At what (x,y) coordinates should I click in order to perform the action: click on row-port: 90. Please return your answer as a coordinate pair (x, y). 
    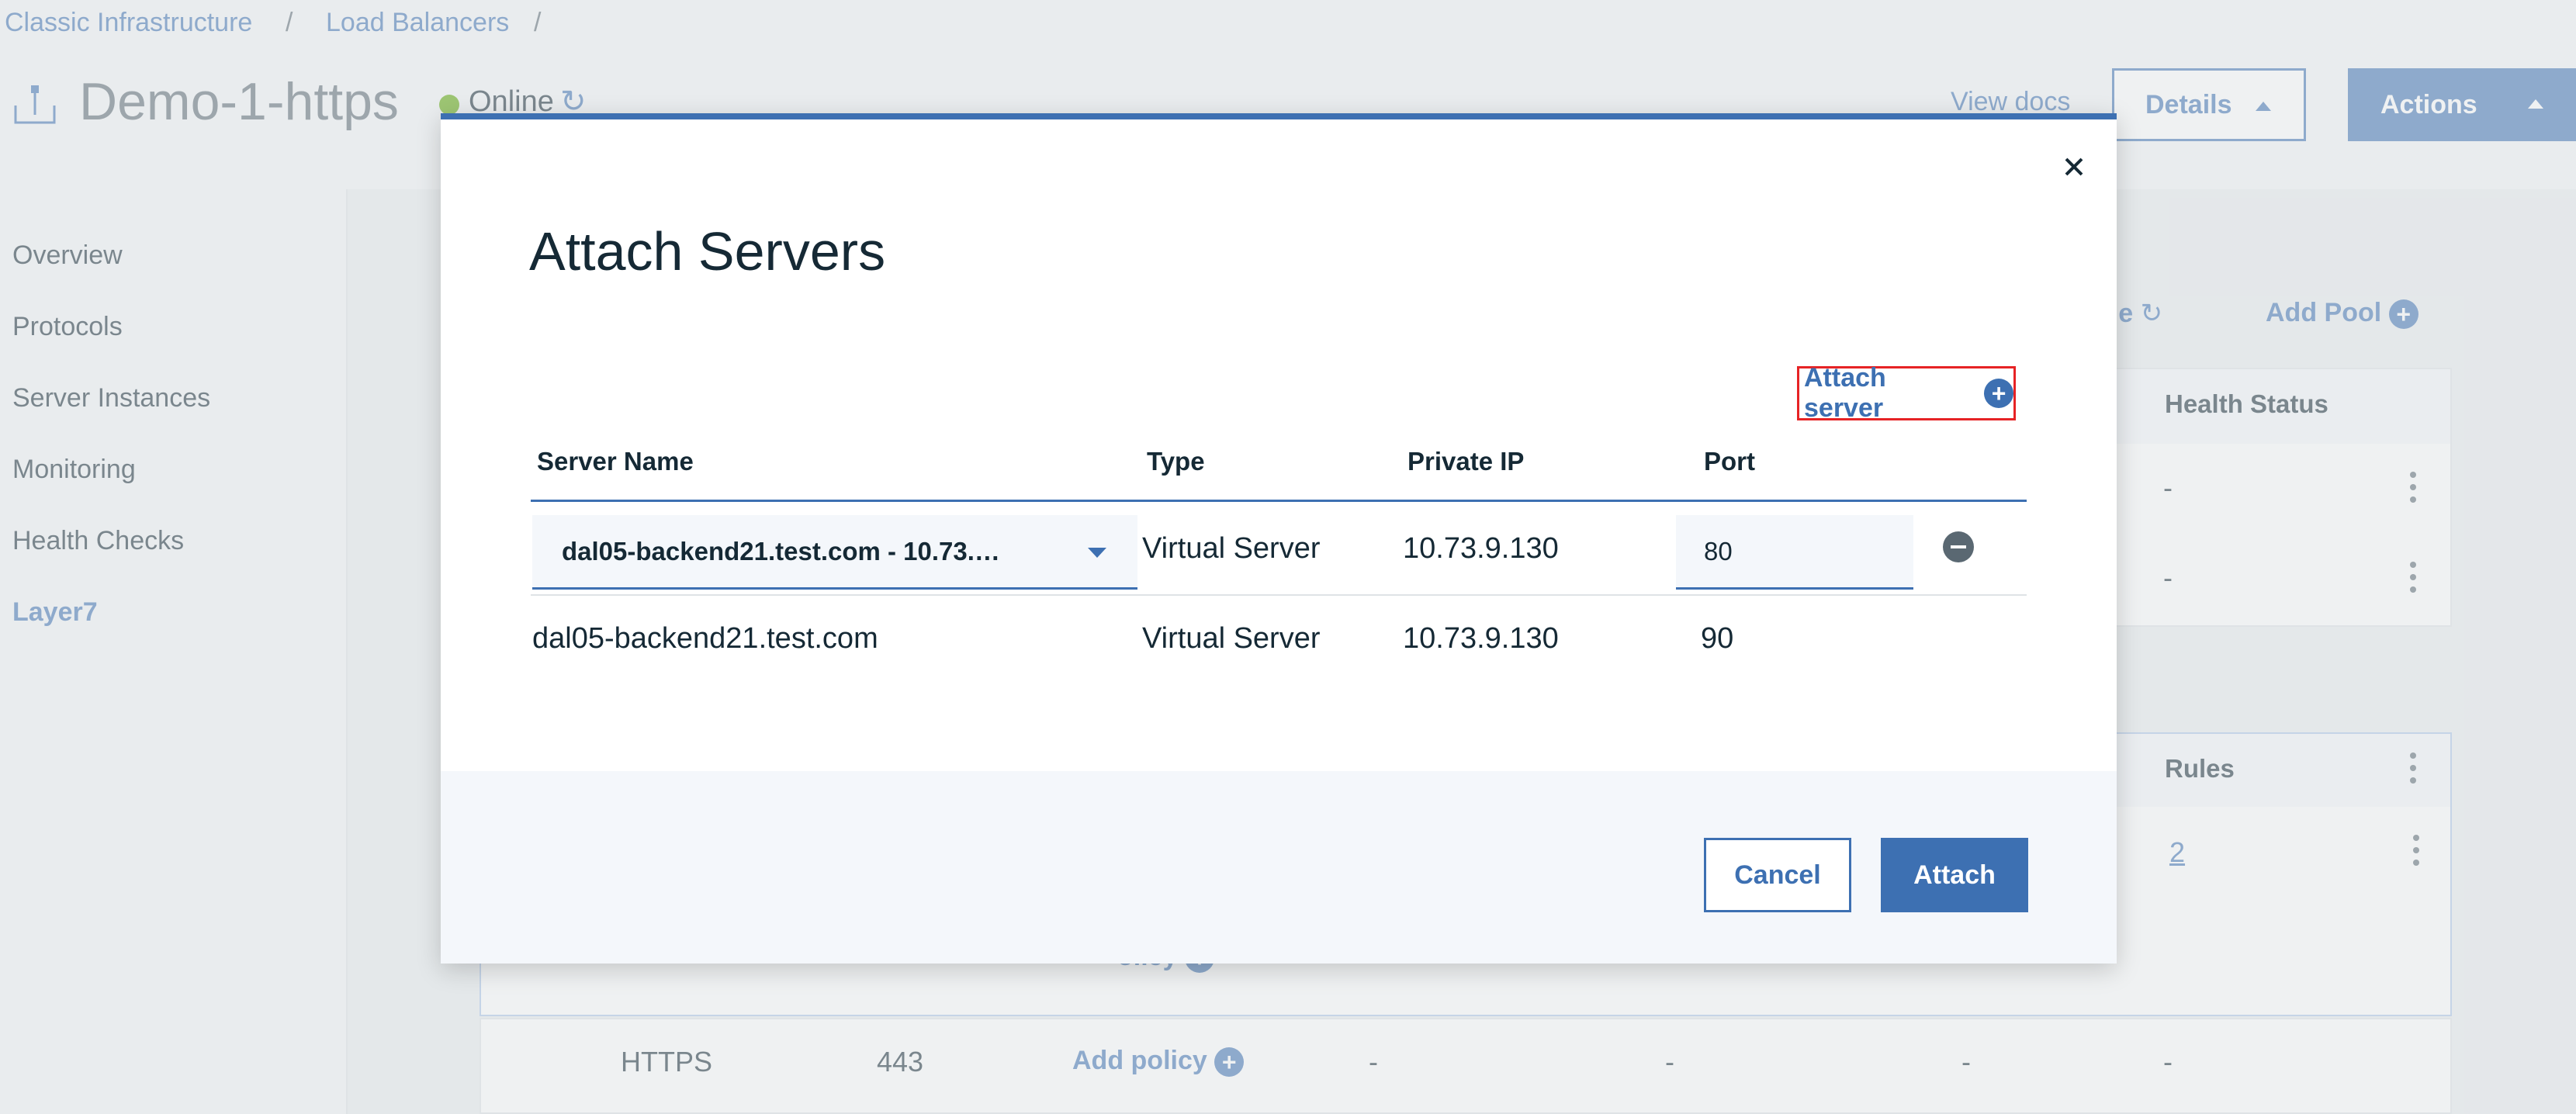
    Looking at the image, I should click on (1717, 638).